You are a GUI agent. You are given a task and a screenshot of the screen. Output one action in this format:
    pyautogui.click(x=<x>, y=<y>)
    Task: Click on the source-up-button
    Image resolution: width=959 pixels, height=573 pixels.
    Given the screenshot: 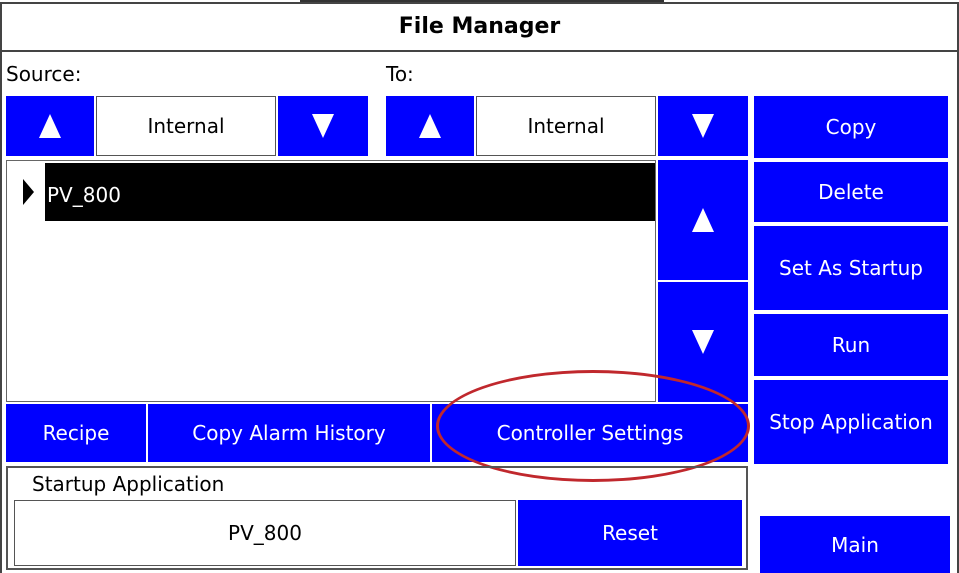 What is the action you would take?
    pyautogui.click(x=50, y=126)
    